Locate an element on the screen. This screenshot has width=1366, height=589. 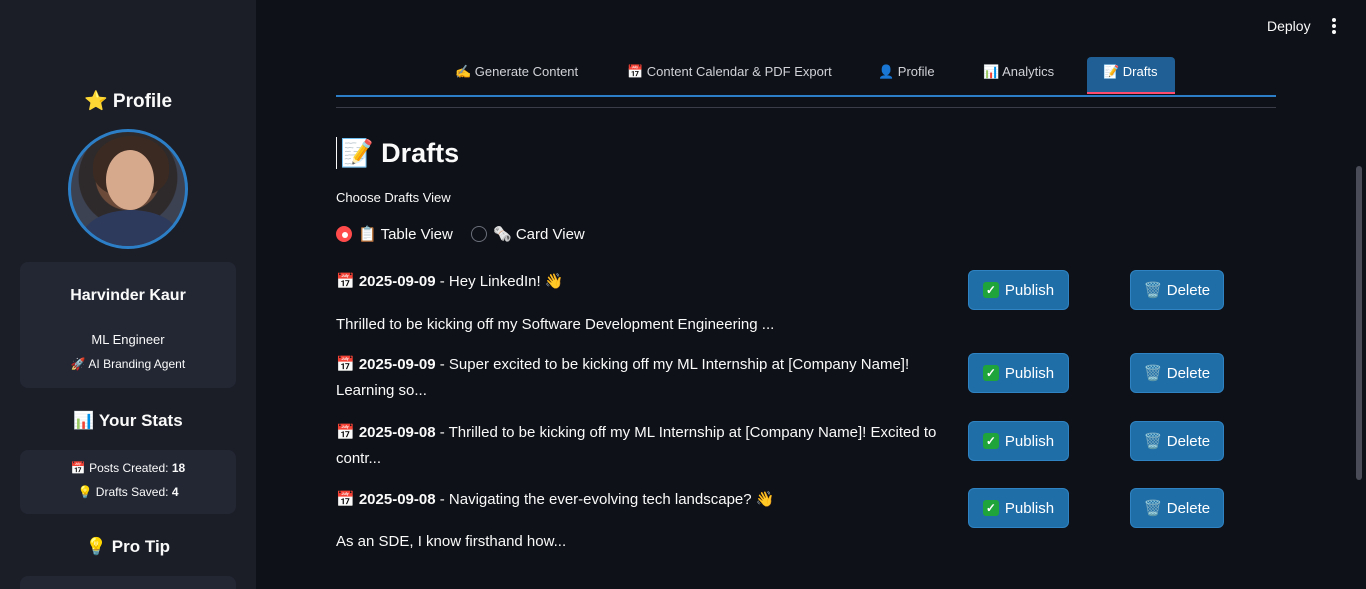
avatar is located at coordinates (128, 189).